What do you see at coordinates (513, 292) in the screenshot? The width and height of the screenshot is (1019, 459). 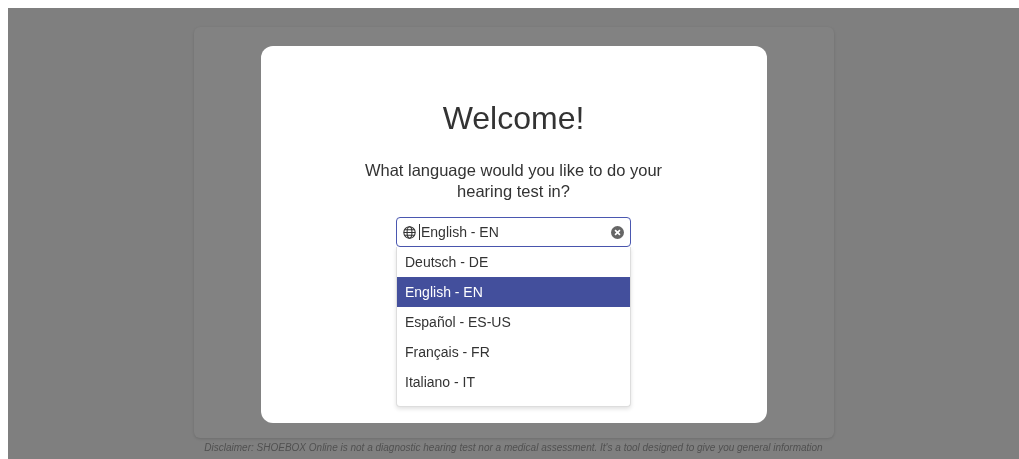 I see `language-option: English - EN` at bounding box center [513, 292].